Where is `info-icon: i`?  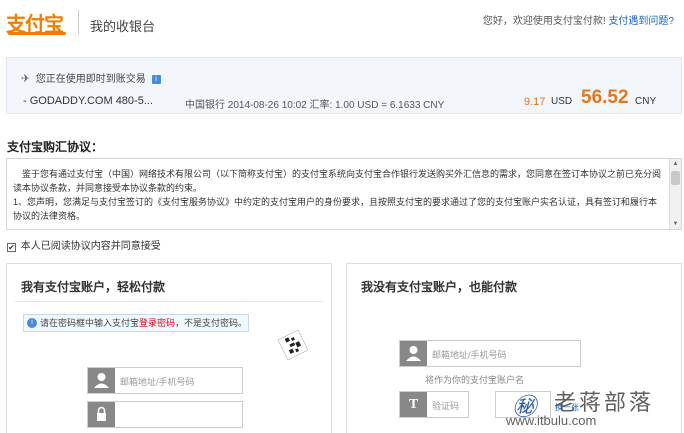 info-icon: i is located at coordinates (156, 79).